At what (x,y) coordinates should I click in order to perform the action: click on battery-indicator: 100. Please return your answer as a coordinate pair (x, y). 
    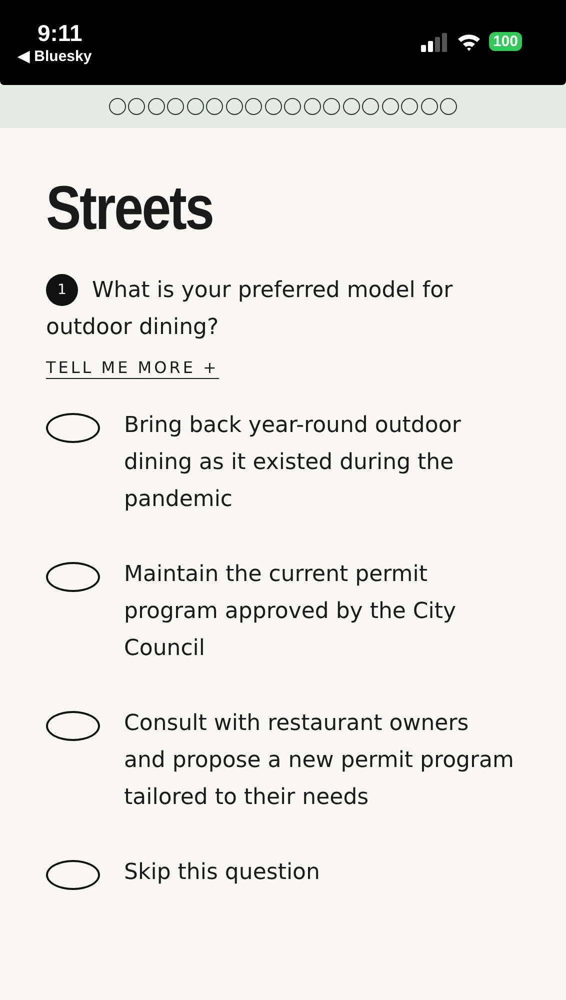
    Looking at the image, I should click on (505, 41).